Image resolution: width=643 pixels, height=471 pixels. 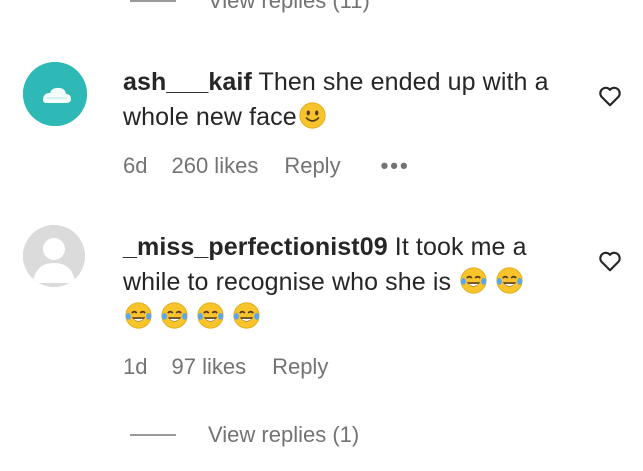 What do you see at coordinates (283, 435) in the screenshot?
I see `view-replies-label: View replies (1)` at bounding box center [283, 435].